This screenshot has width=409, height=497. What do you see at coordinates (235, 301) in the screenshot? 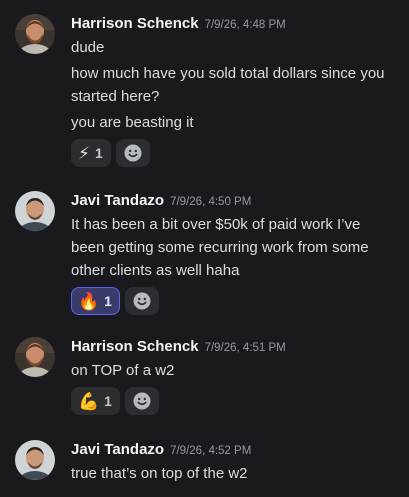
I see `reactions-bar: 🔥 1` at bounding box center [235, 301].